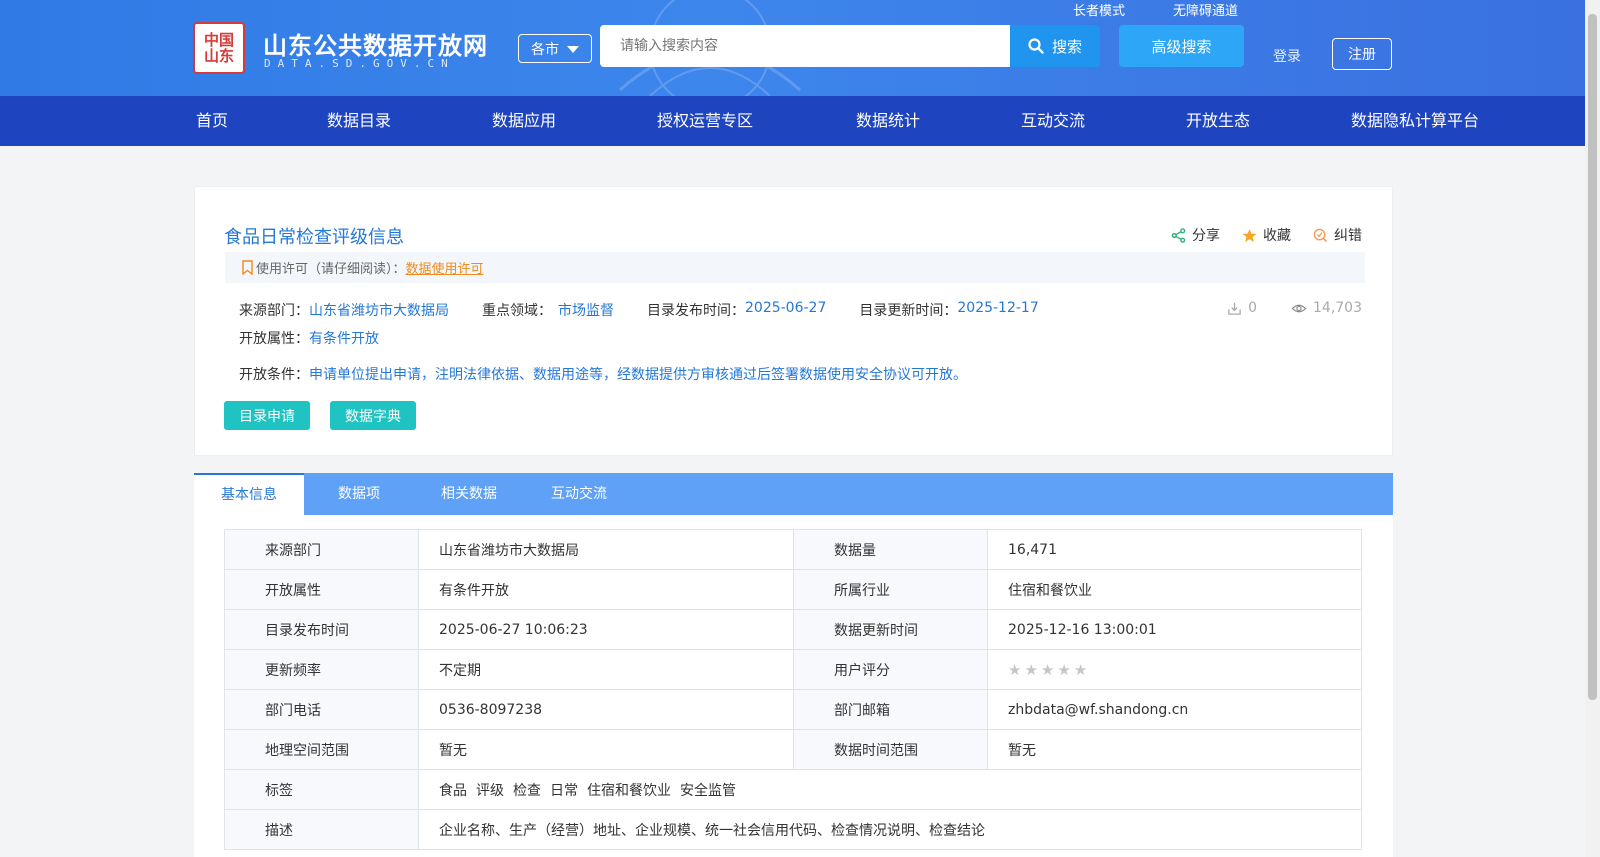 The image size is (1600, 857). What do you see at coordinates (708, 791) in the screenshot?
I see `tag: 安全监管` at bounding box center [708, 791].